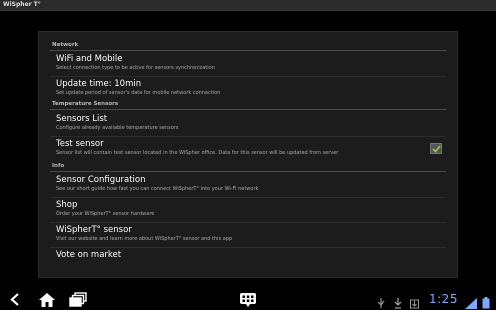  I want to click on category-temperature: Temperature Sensors, so click(85, 104).